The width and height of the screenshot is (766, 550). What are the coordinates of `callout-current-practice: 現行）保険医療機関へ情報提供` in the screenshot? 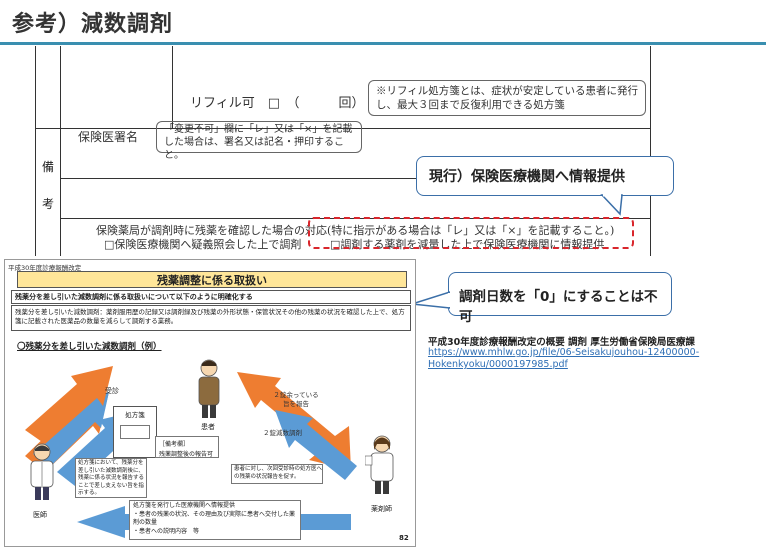 It's located at (545, 176).